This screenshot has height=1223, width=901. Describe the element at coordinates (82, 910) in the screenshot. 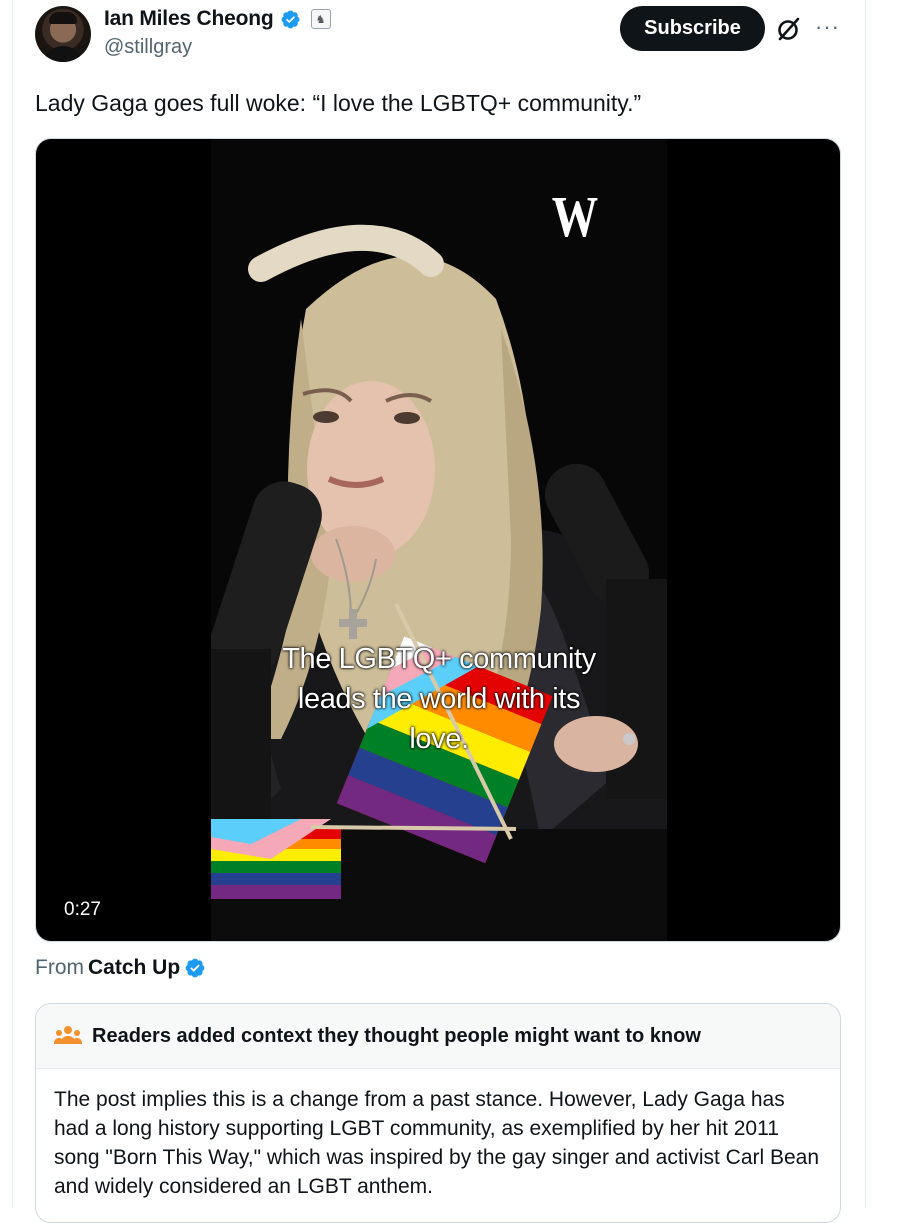

I see `video-duration: 0:27` at that location.